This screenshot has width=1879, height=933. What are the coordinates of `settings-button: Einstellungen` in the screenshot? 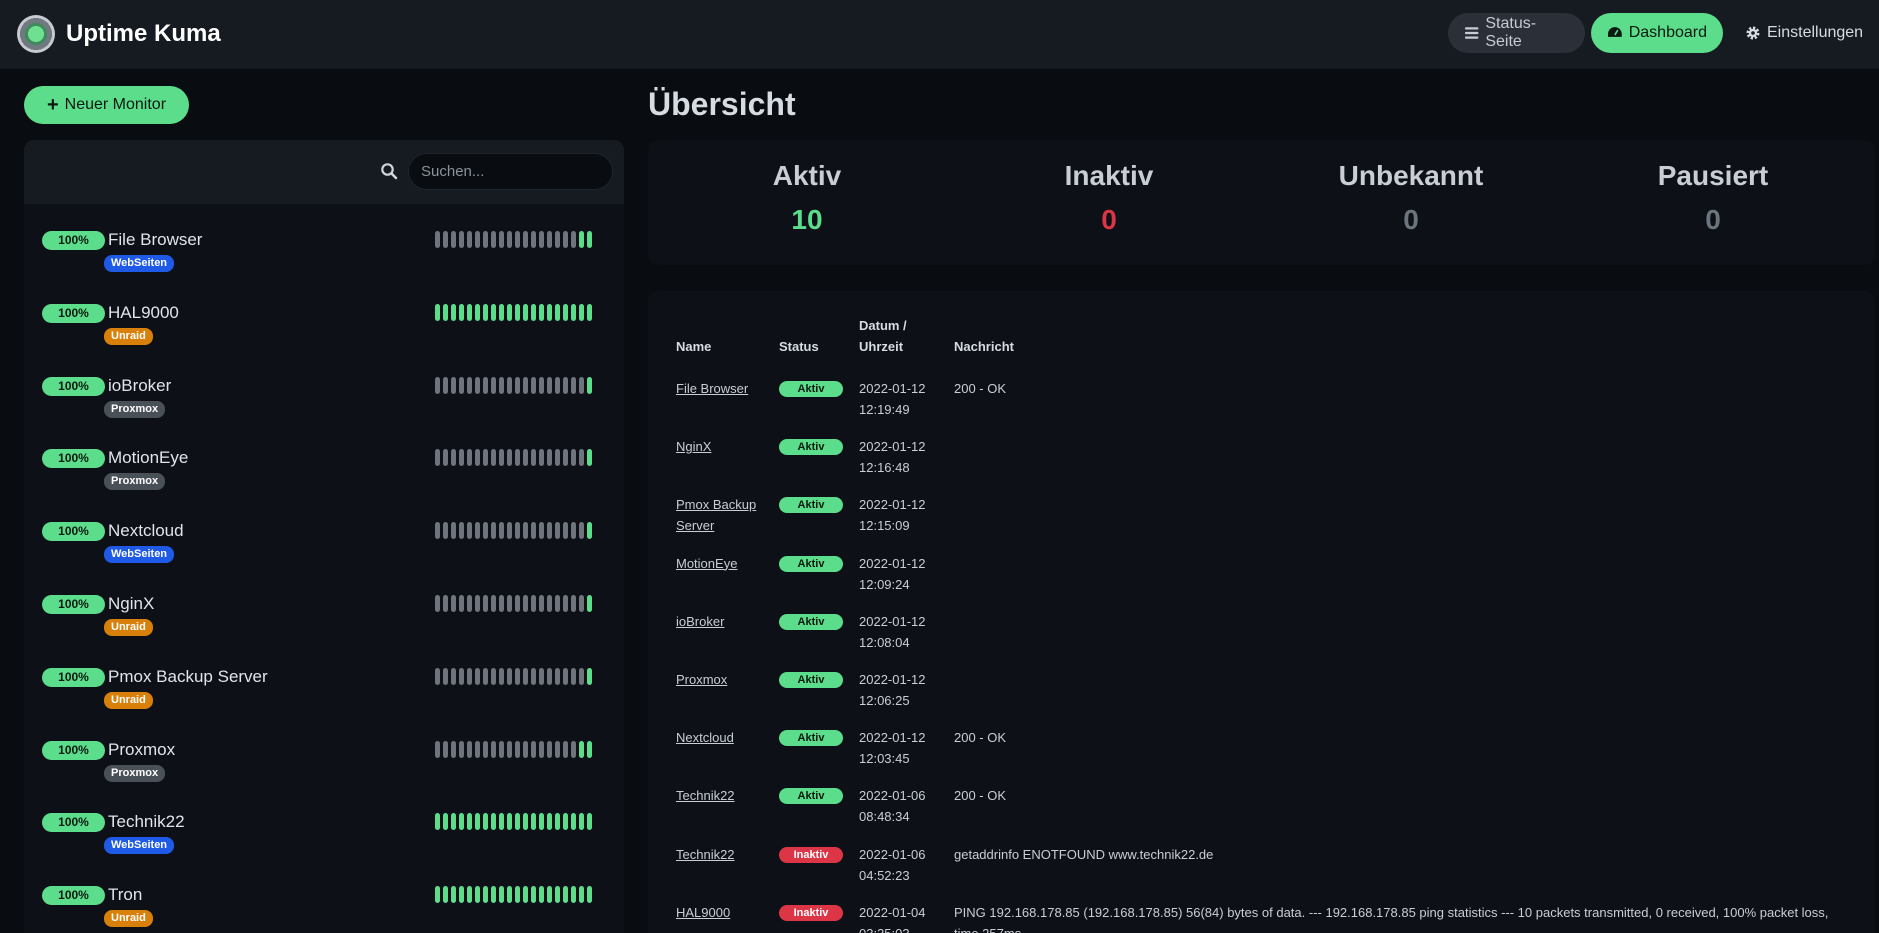 It's located at (1805, 33).